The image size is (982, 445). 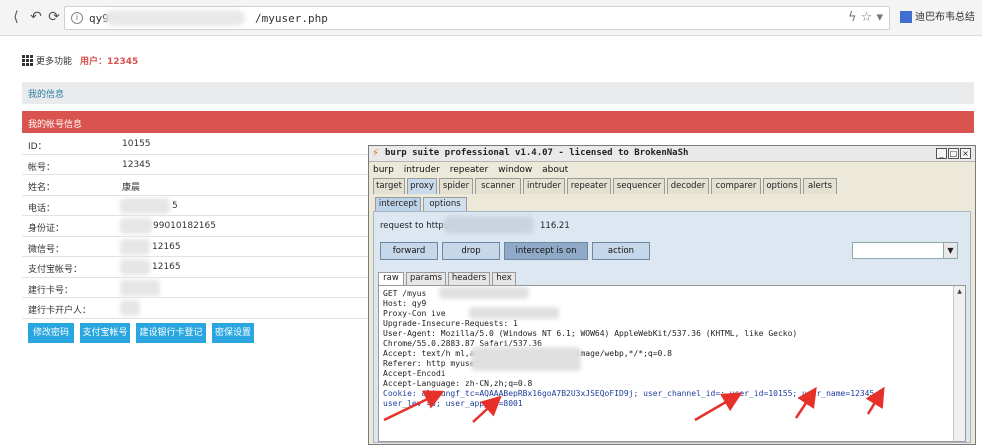 I want to click on tab-intruder: intruder, so click(x=544, y=186).